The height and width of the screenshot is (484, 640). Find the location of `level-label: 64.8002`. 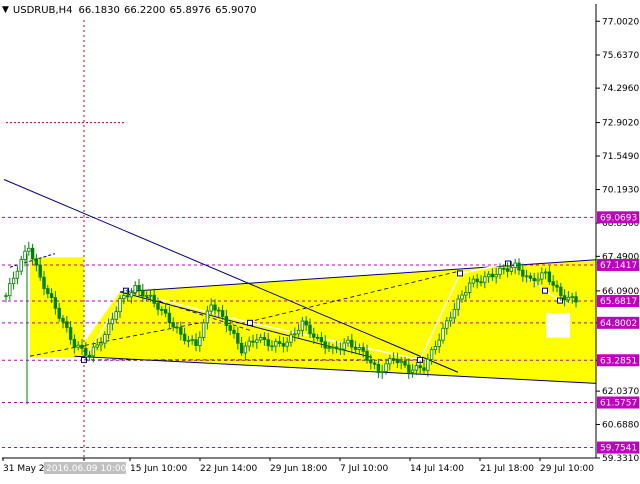

level-label: 64.8002 is located at coordinates (618, 324).